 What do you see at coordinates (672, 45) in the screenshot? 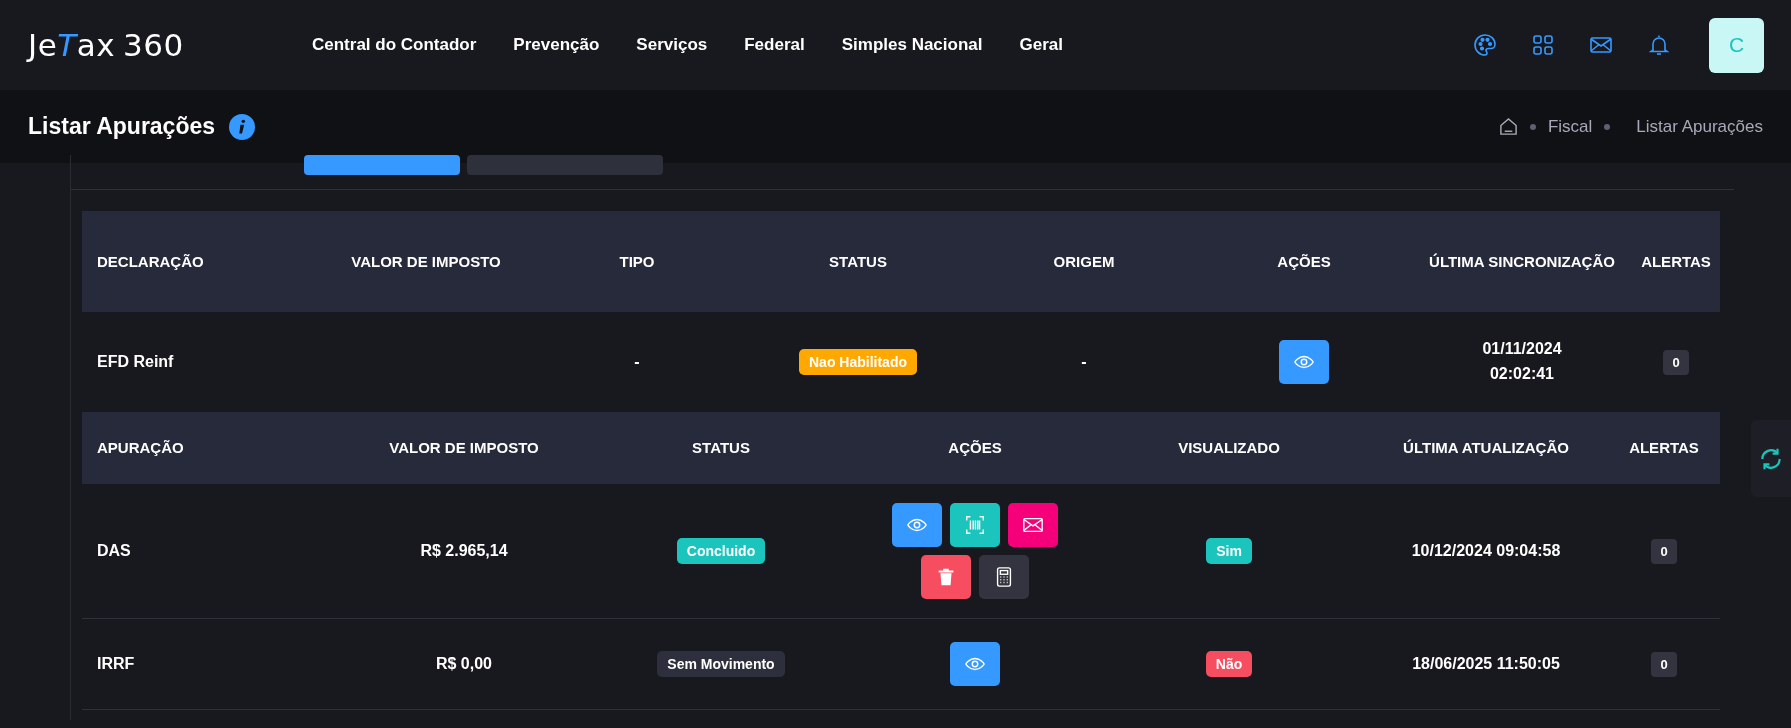
I see `nav-link: Serviços` at bounding box center [672, 45].